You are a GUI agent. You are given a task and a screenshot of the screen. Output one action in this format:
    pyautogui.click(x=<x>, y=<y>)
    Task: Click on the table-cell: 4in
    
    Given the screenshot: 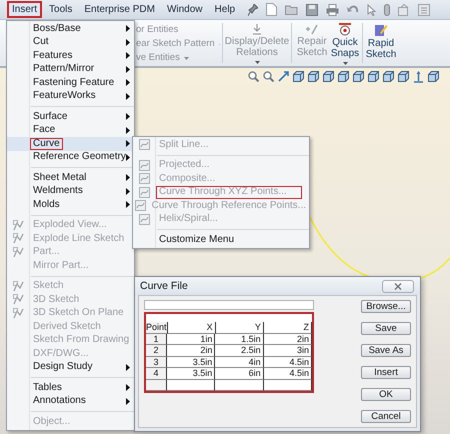 What is the action you would take?
    pyautogui.click(x=239, y=362)
    